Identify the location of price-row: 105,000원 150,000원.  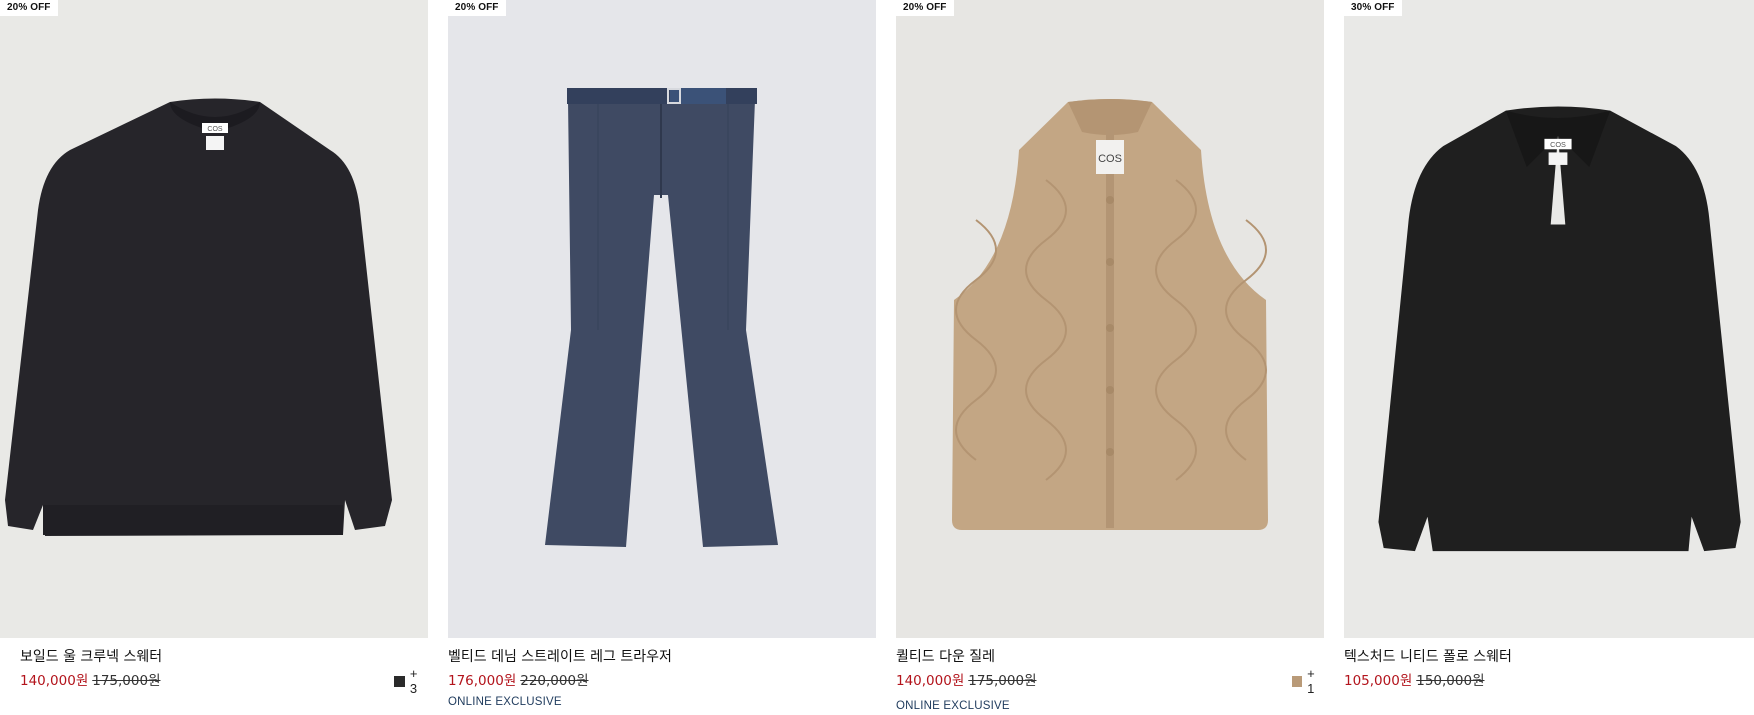
(1414, 681).